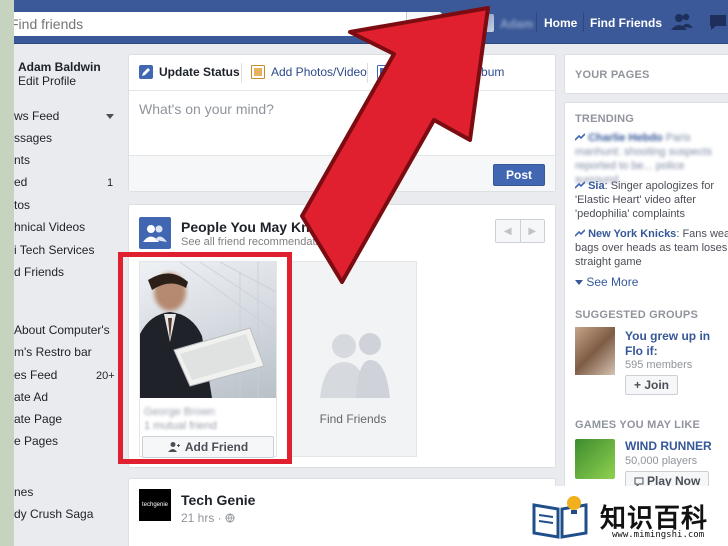 This screenshot has width=728, height=546. Describe the element at coordinates (155, 233) in the screenshot. I see `people-icon` at that location.